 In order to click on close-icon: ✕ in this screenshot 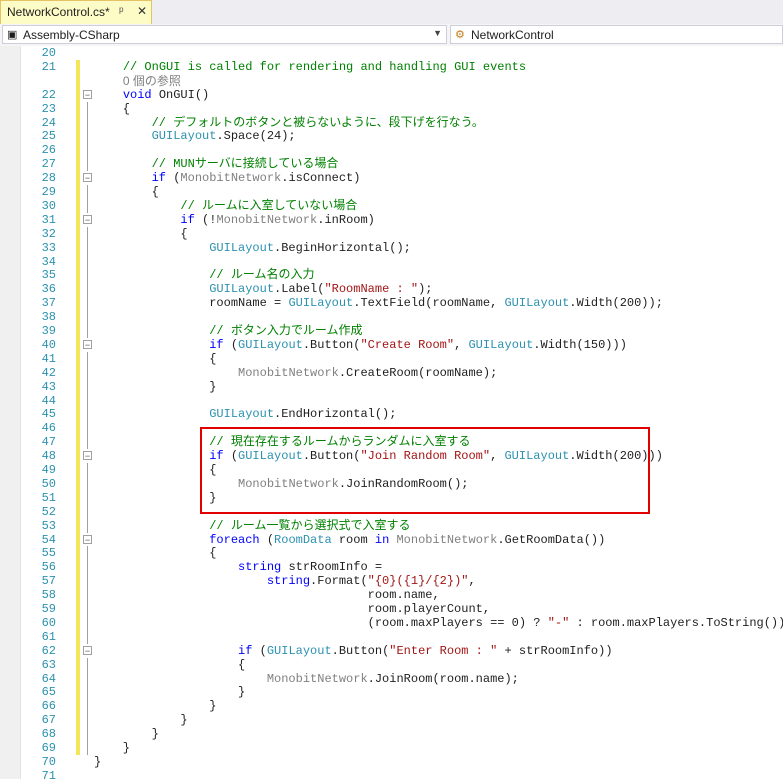, I will do `click(142, 11)`.